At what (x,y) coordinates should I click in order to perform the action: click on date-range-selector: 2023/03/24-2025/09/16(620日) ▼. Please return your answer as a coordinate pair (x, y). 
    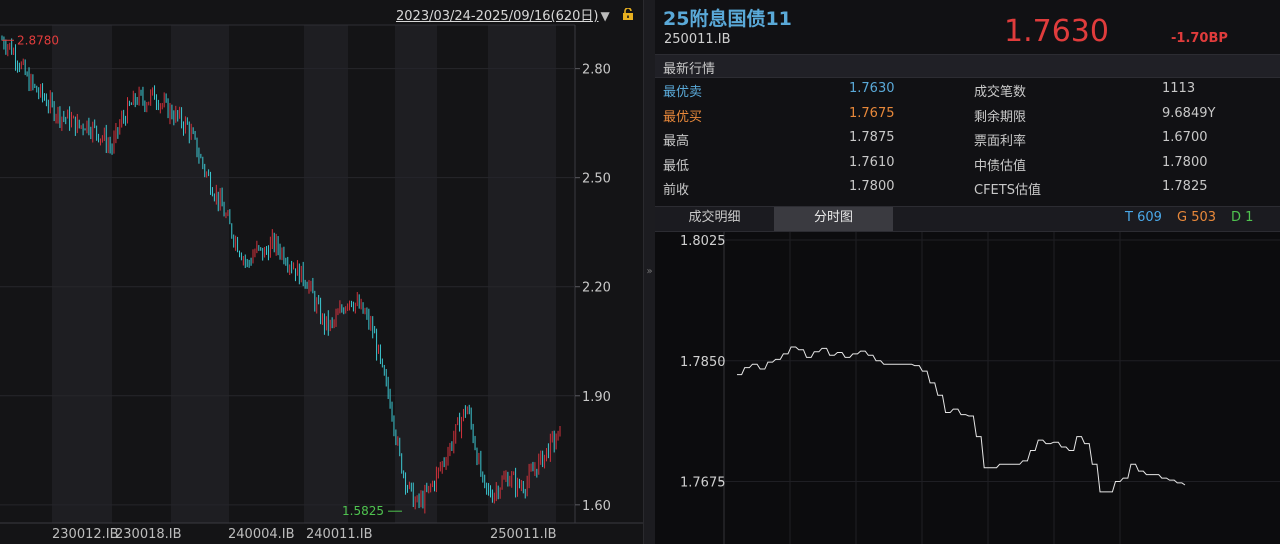
    Looking at the image, I should click on (503, 14).